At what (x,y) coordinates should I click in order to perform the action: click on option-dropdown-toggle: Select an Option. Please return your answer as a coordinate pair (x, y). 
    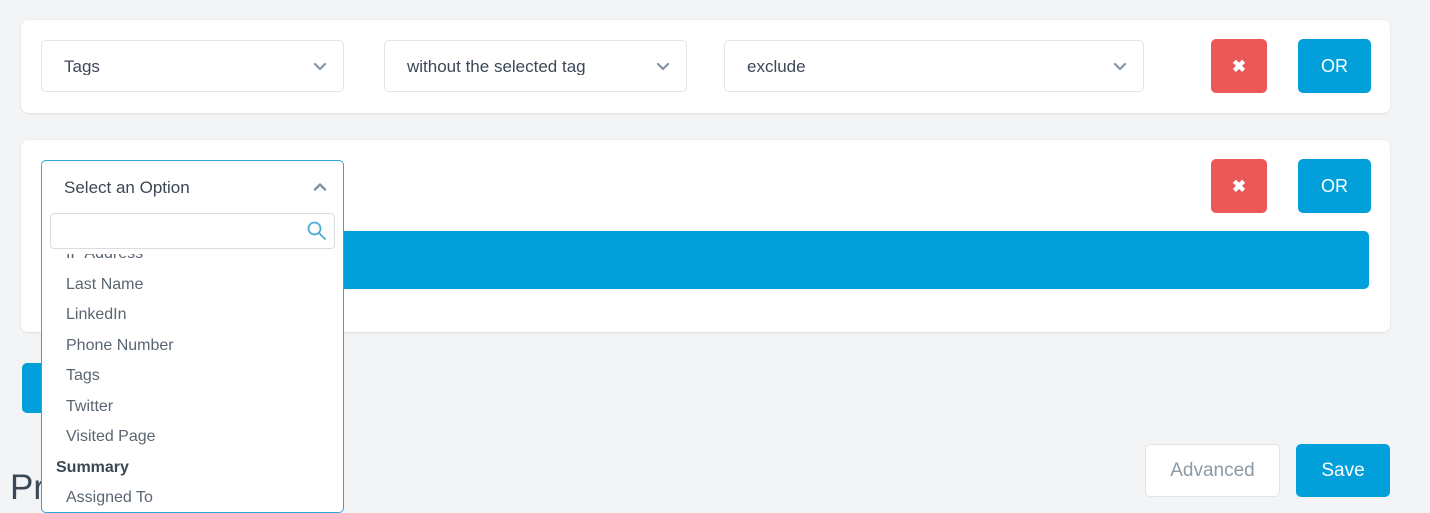
    Looking at the image, I should click on (192, 187).